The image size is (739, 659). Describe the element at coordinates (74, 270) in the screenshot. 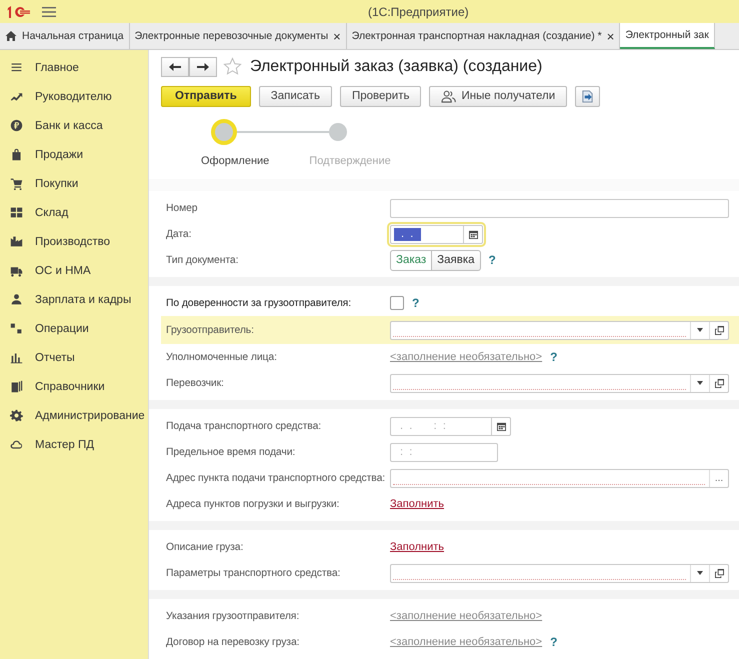

I see `sidebar-item: ОС и НМА` at that location.